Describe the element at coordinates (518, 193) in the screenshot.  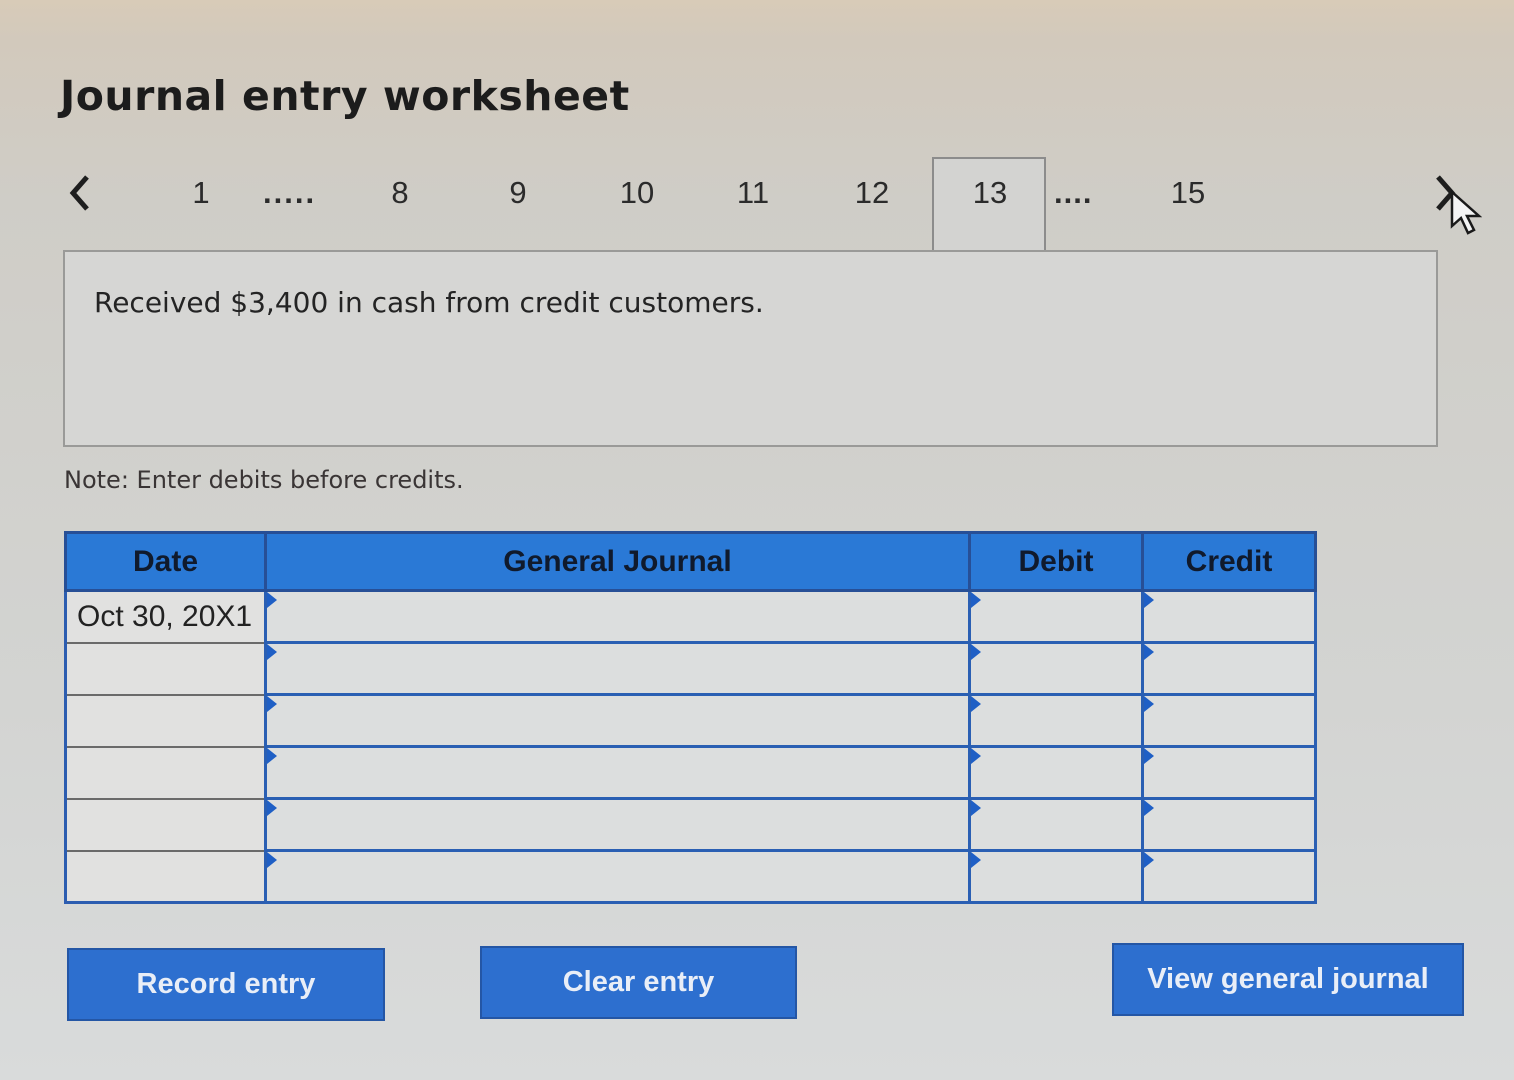
I see `page-link: 9` at that location.